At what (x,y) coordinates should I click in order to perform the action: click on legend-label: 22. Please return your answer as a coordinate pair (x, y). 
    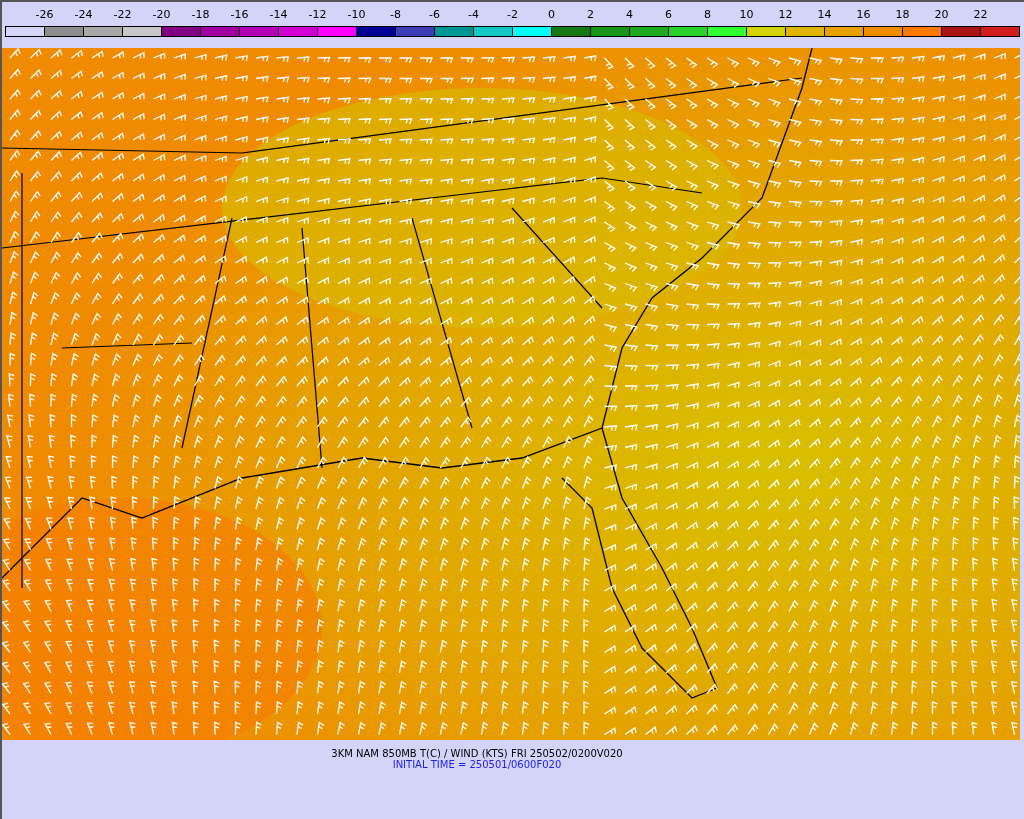
    Looking at the image, I should click on (980, 15).